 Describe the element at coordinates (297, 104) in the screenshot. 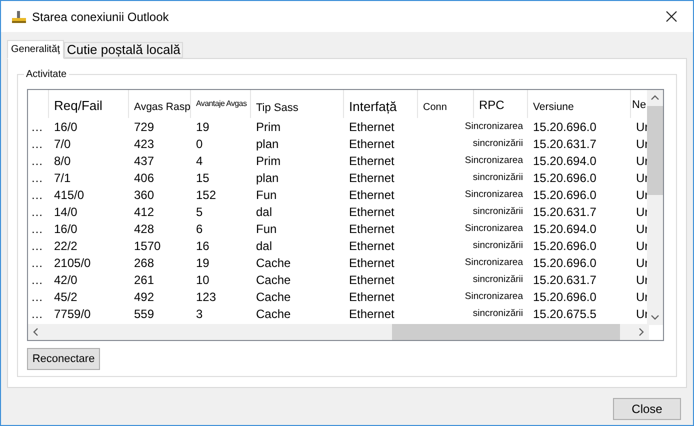

I see `column-header: Tip Sass` at that location.